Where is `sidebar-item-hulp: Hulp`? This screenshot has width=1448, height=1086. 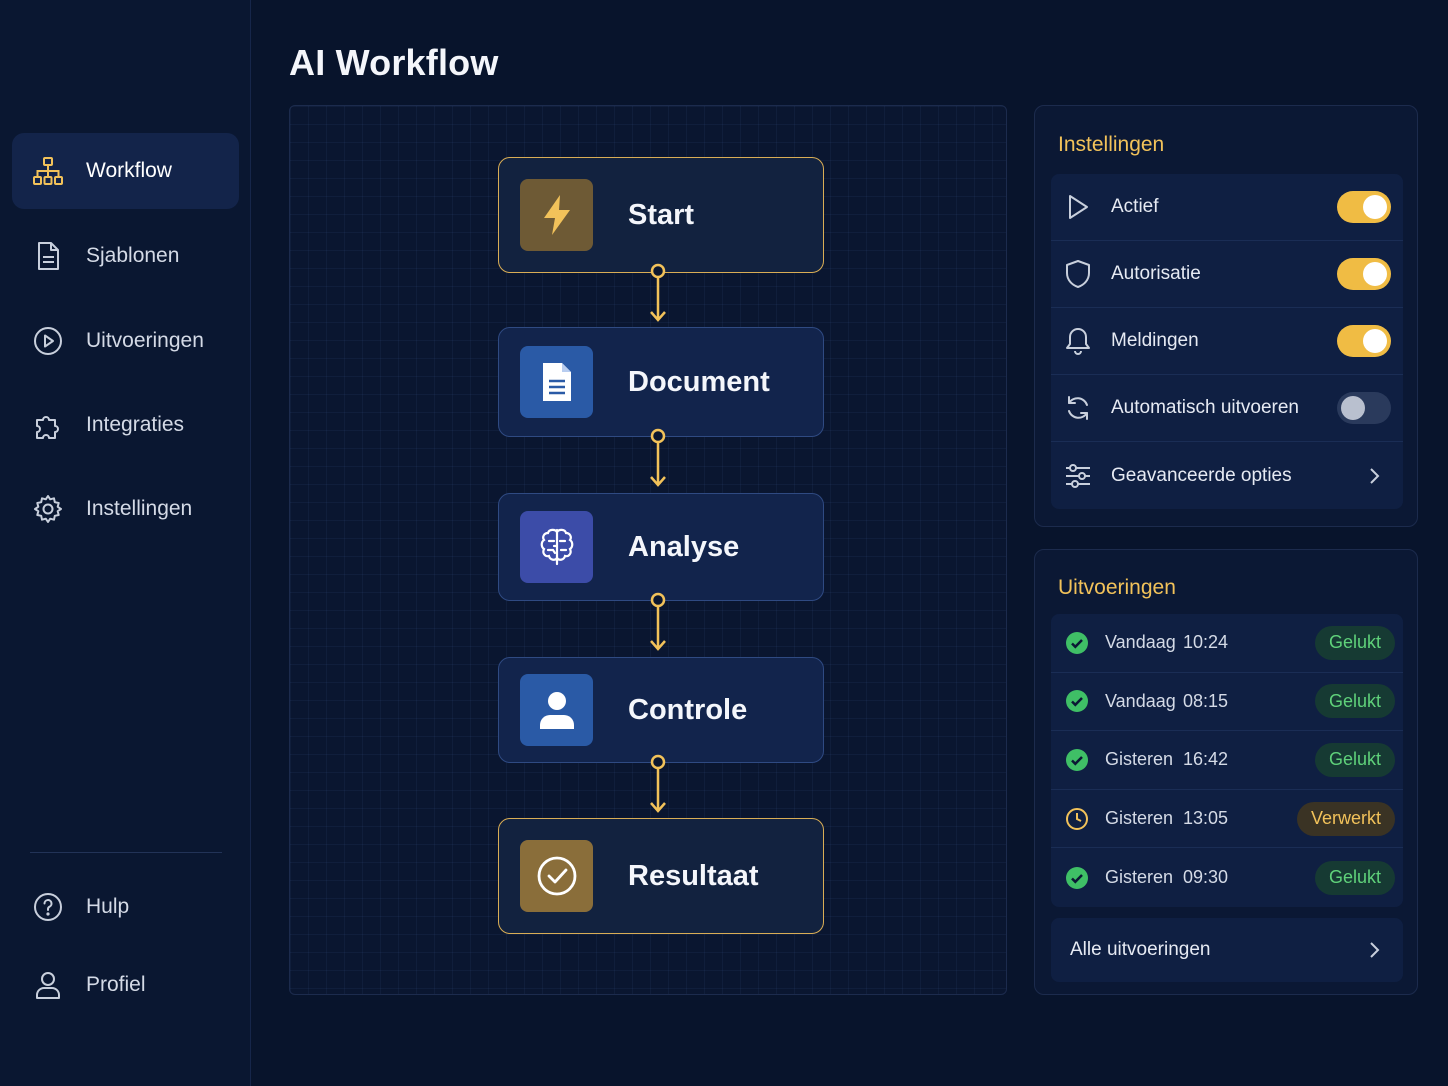
sidebar-item-hulp: Hulp is located at coordinates (125, 907).